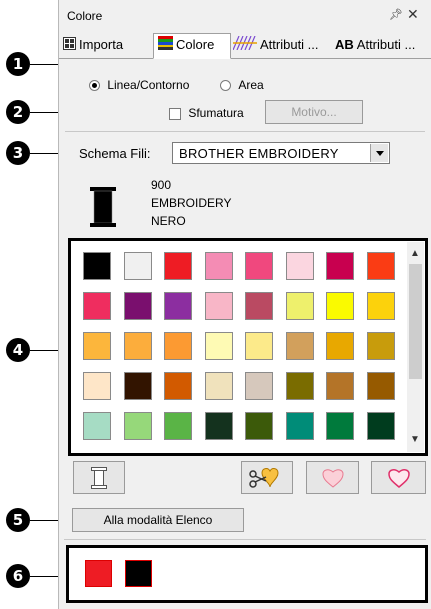 The image size is (431, 609). What do you see at coordinates (344, 44) in the screenshot?
I see `text-attributes-icon: AB` at bounding box center [344, 44].